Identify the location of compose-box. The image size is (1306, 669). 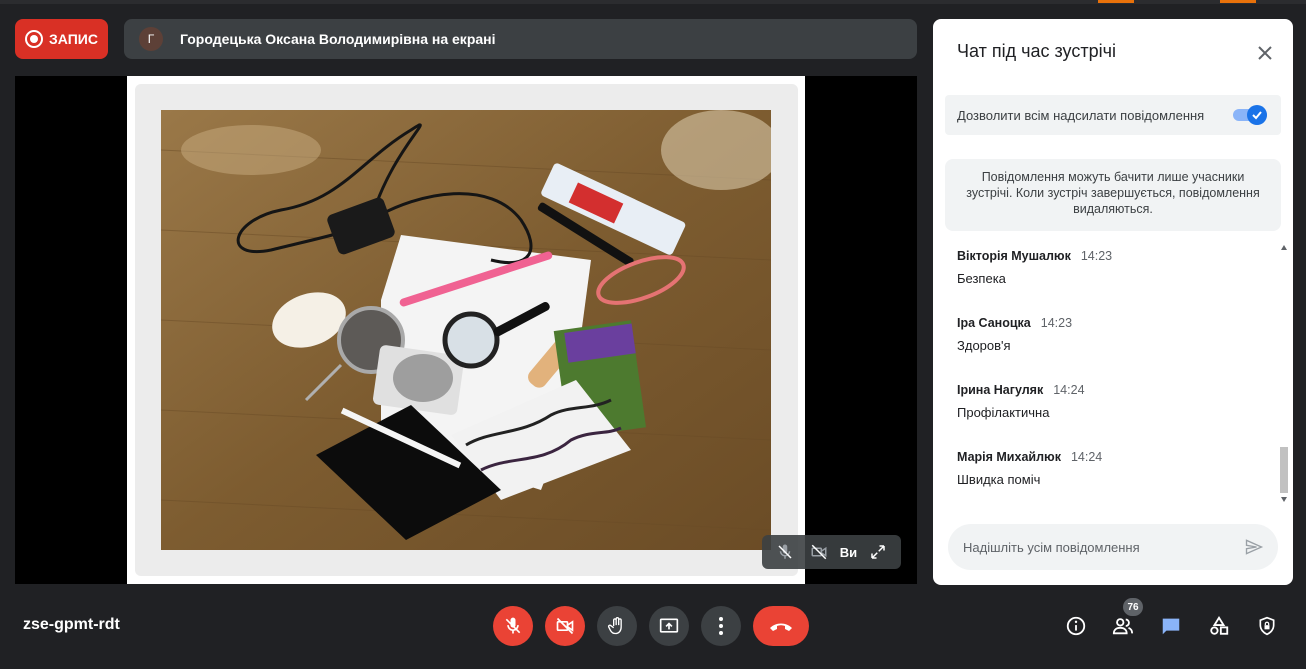
(1113, 547).